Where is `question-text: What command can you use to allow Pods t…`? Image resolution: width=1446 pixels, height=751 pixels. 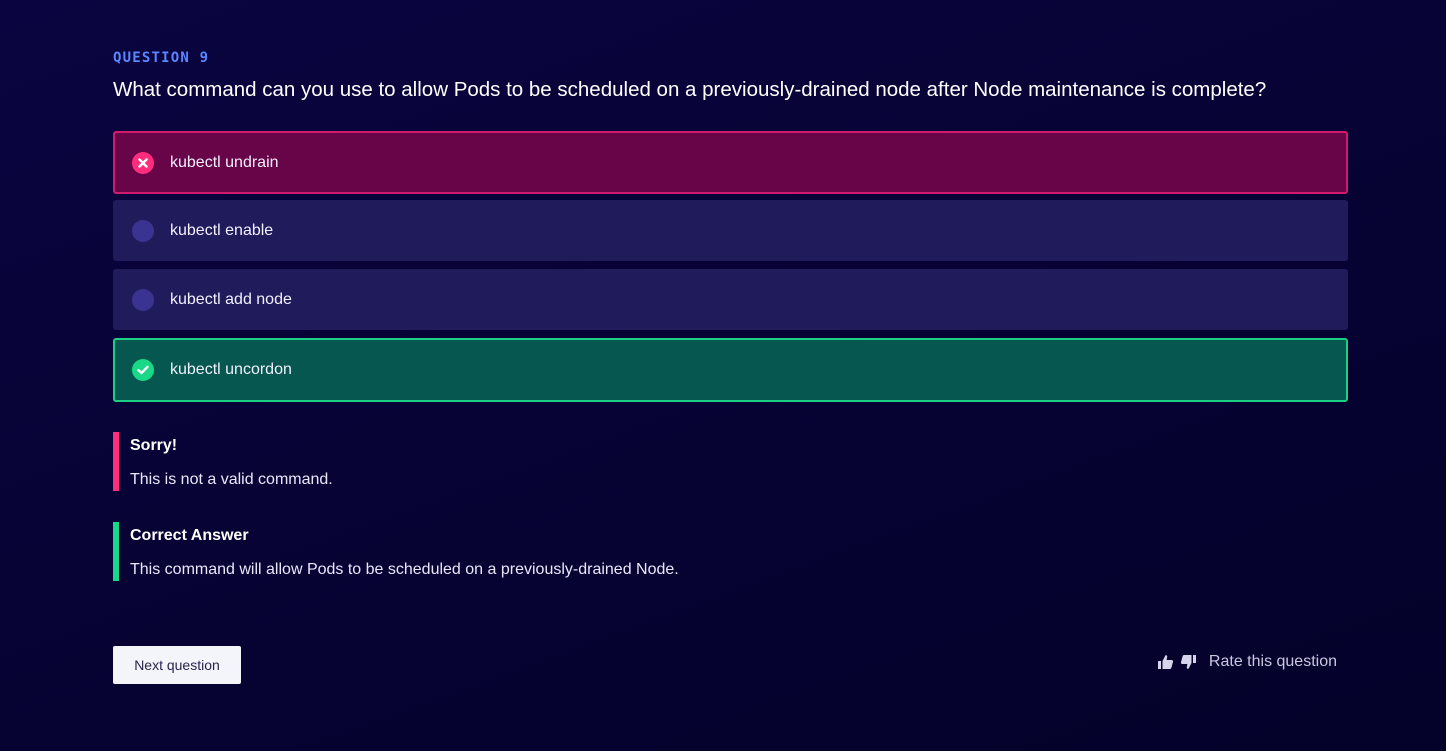
question-text: What command can you use to allow Pods t… is located at coordinates (690, 89).